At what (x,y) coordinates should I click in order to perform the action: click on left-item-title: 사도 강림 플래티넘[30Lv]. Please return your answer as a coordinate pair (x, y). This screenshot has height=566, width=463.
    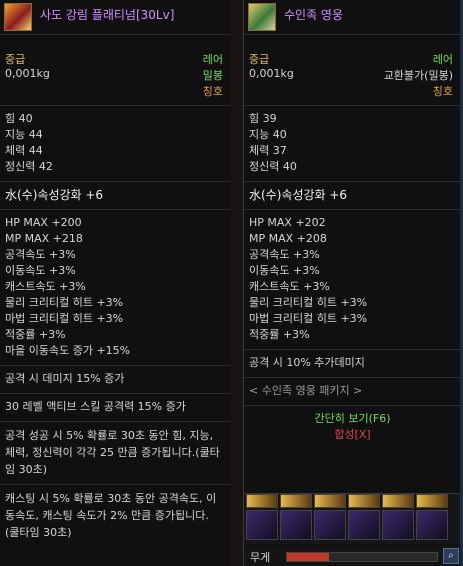
    Looking at the image, I should click on (107, 15).